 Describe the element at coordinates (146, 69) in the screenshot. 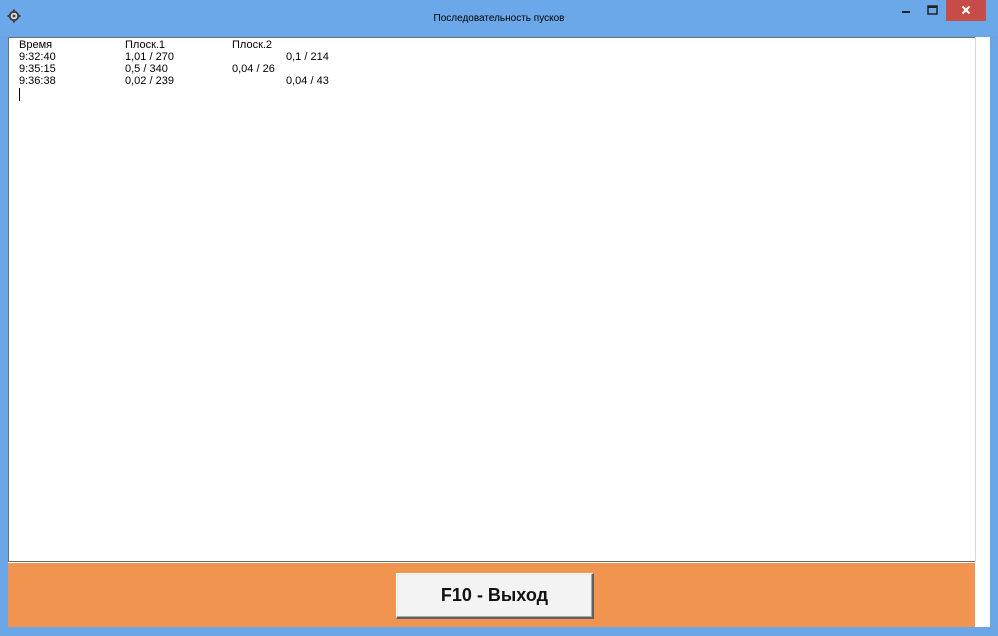

I see `row-plane1: 0,5 / 340` at that location.